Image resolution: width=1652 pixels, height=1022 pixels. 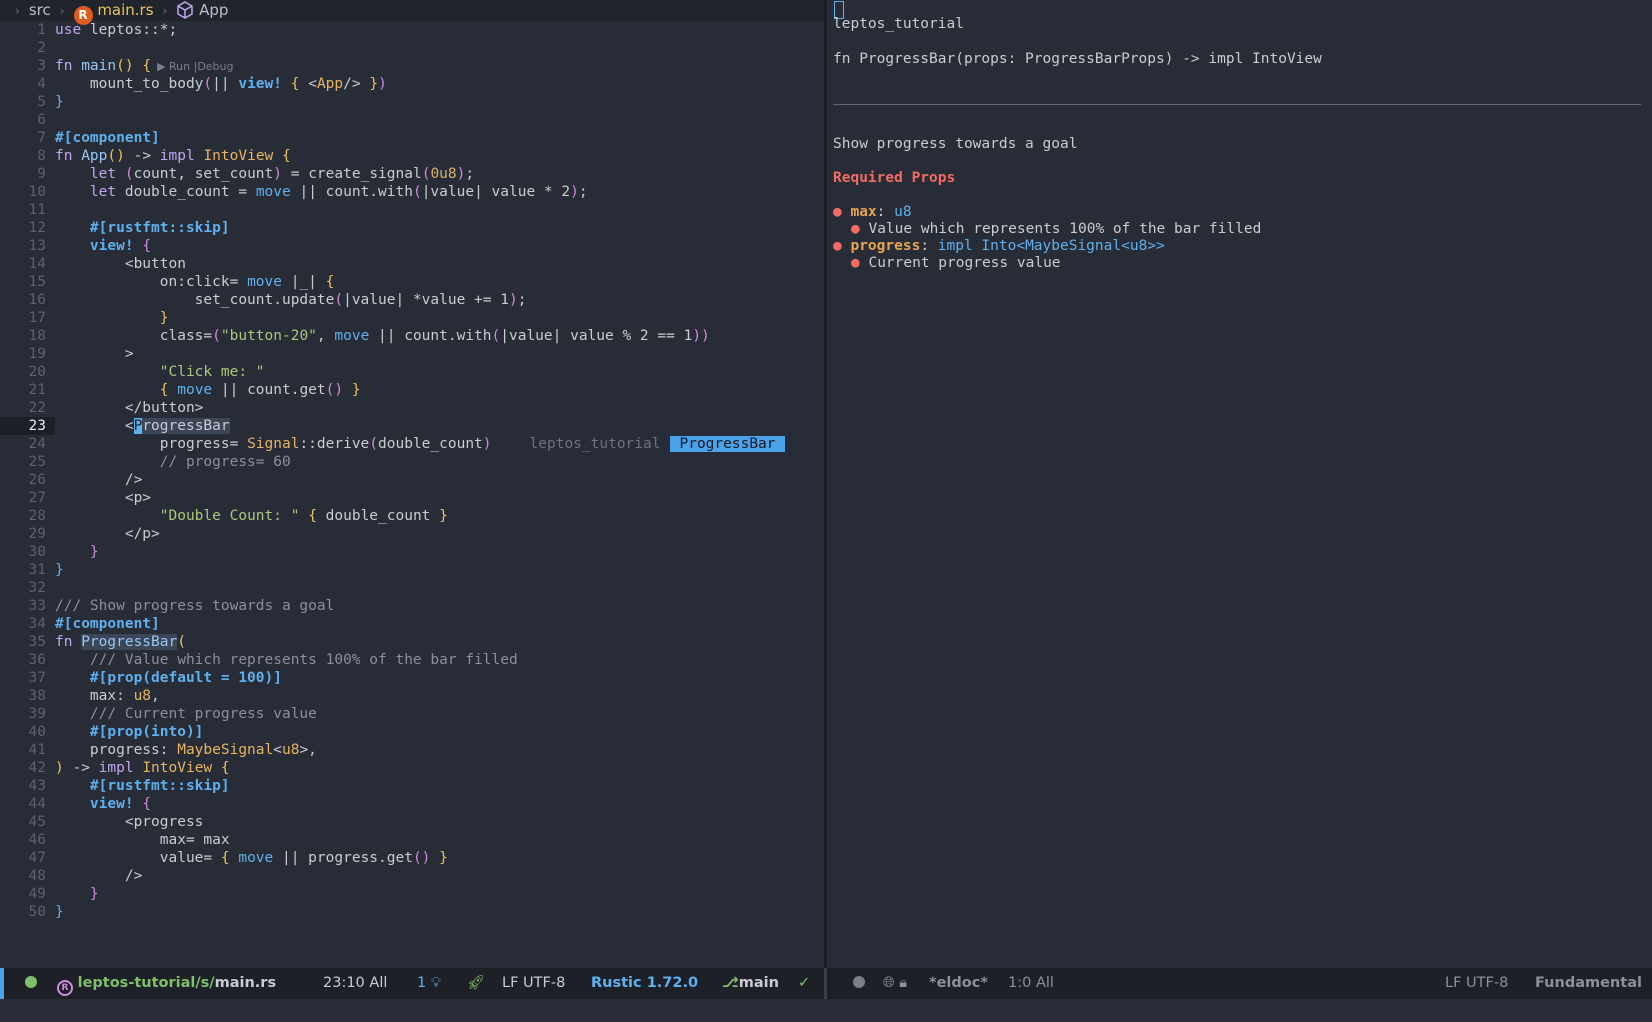 I want to click on code-text: >, so click(x=94, y=354).